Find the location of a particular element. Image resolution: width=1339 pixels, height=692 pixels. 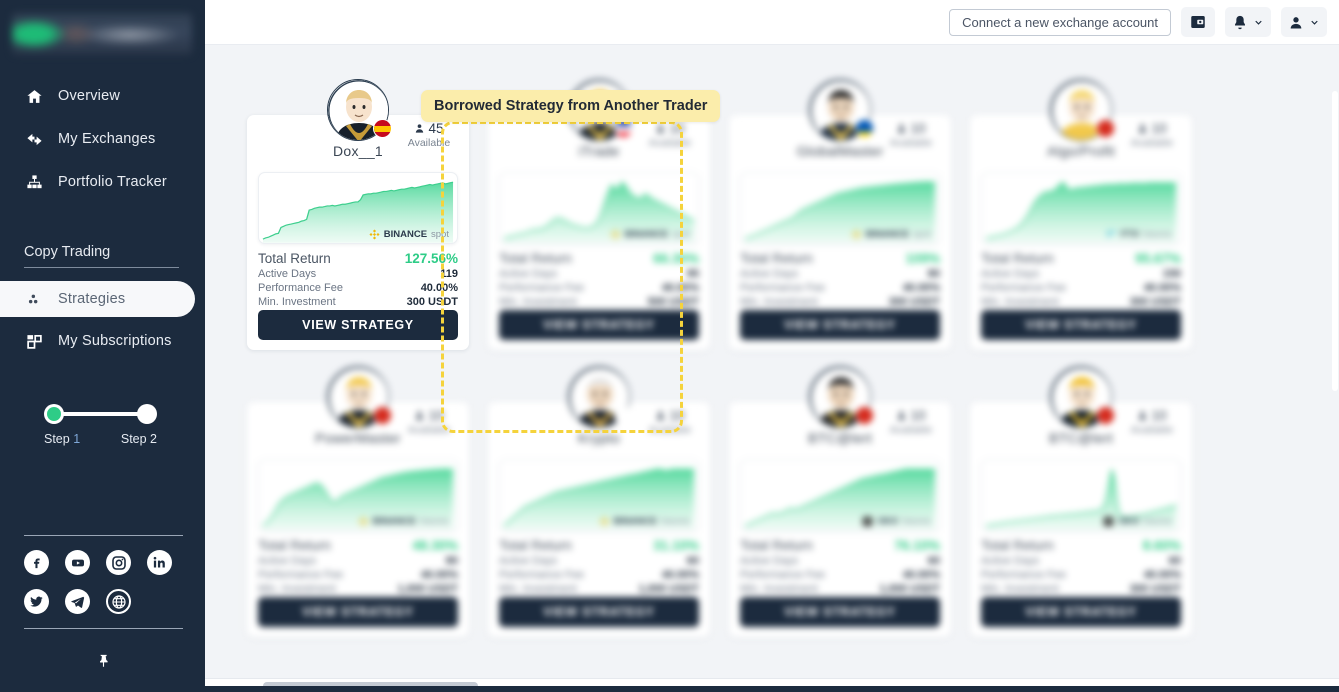

exchange-arrows-icon is located at coordinates (34, 139).